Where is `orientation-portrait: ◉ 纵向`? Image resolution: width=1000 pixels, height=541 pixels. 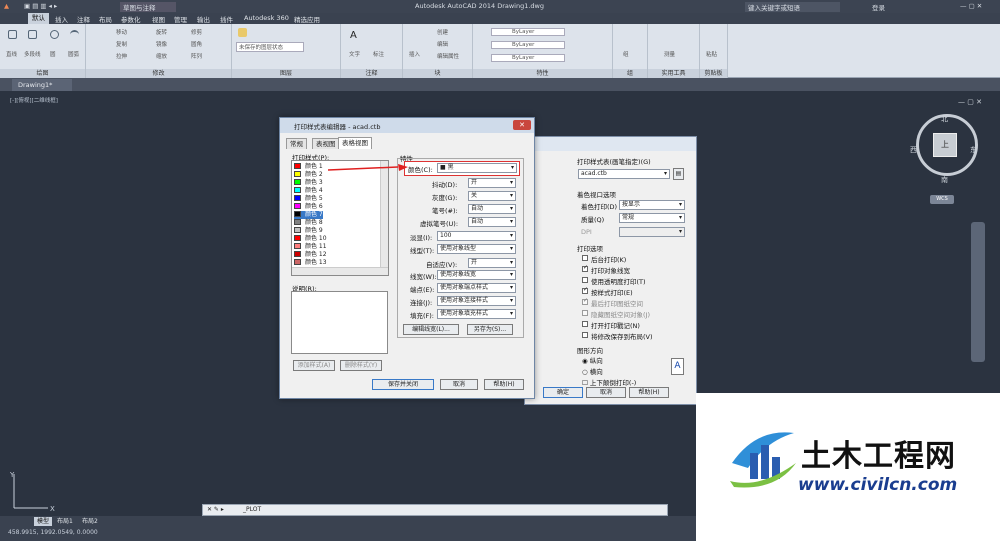
orientation-portrait: ◉ 纵向 is located at coordinates (592, 360).